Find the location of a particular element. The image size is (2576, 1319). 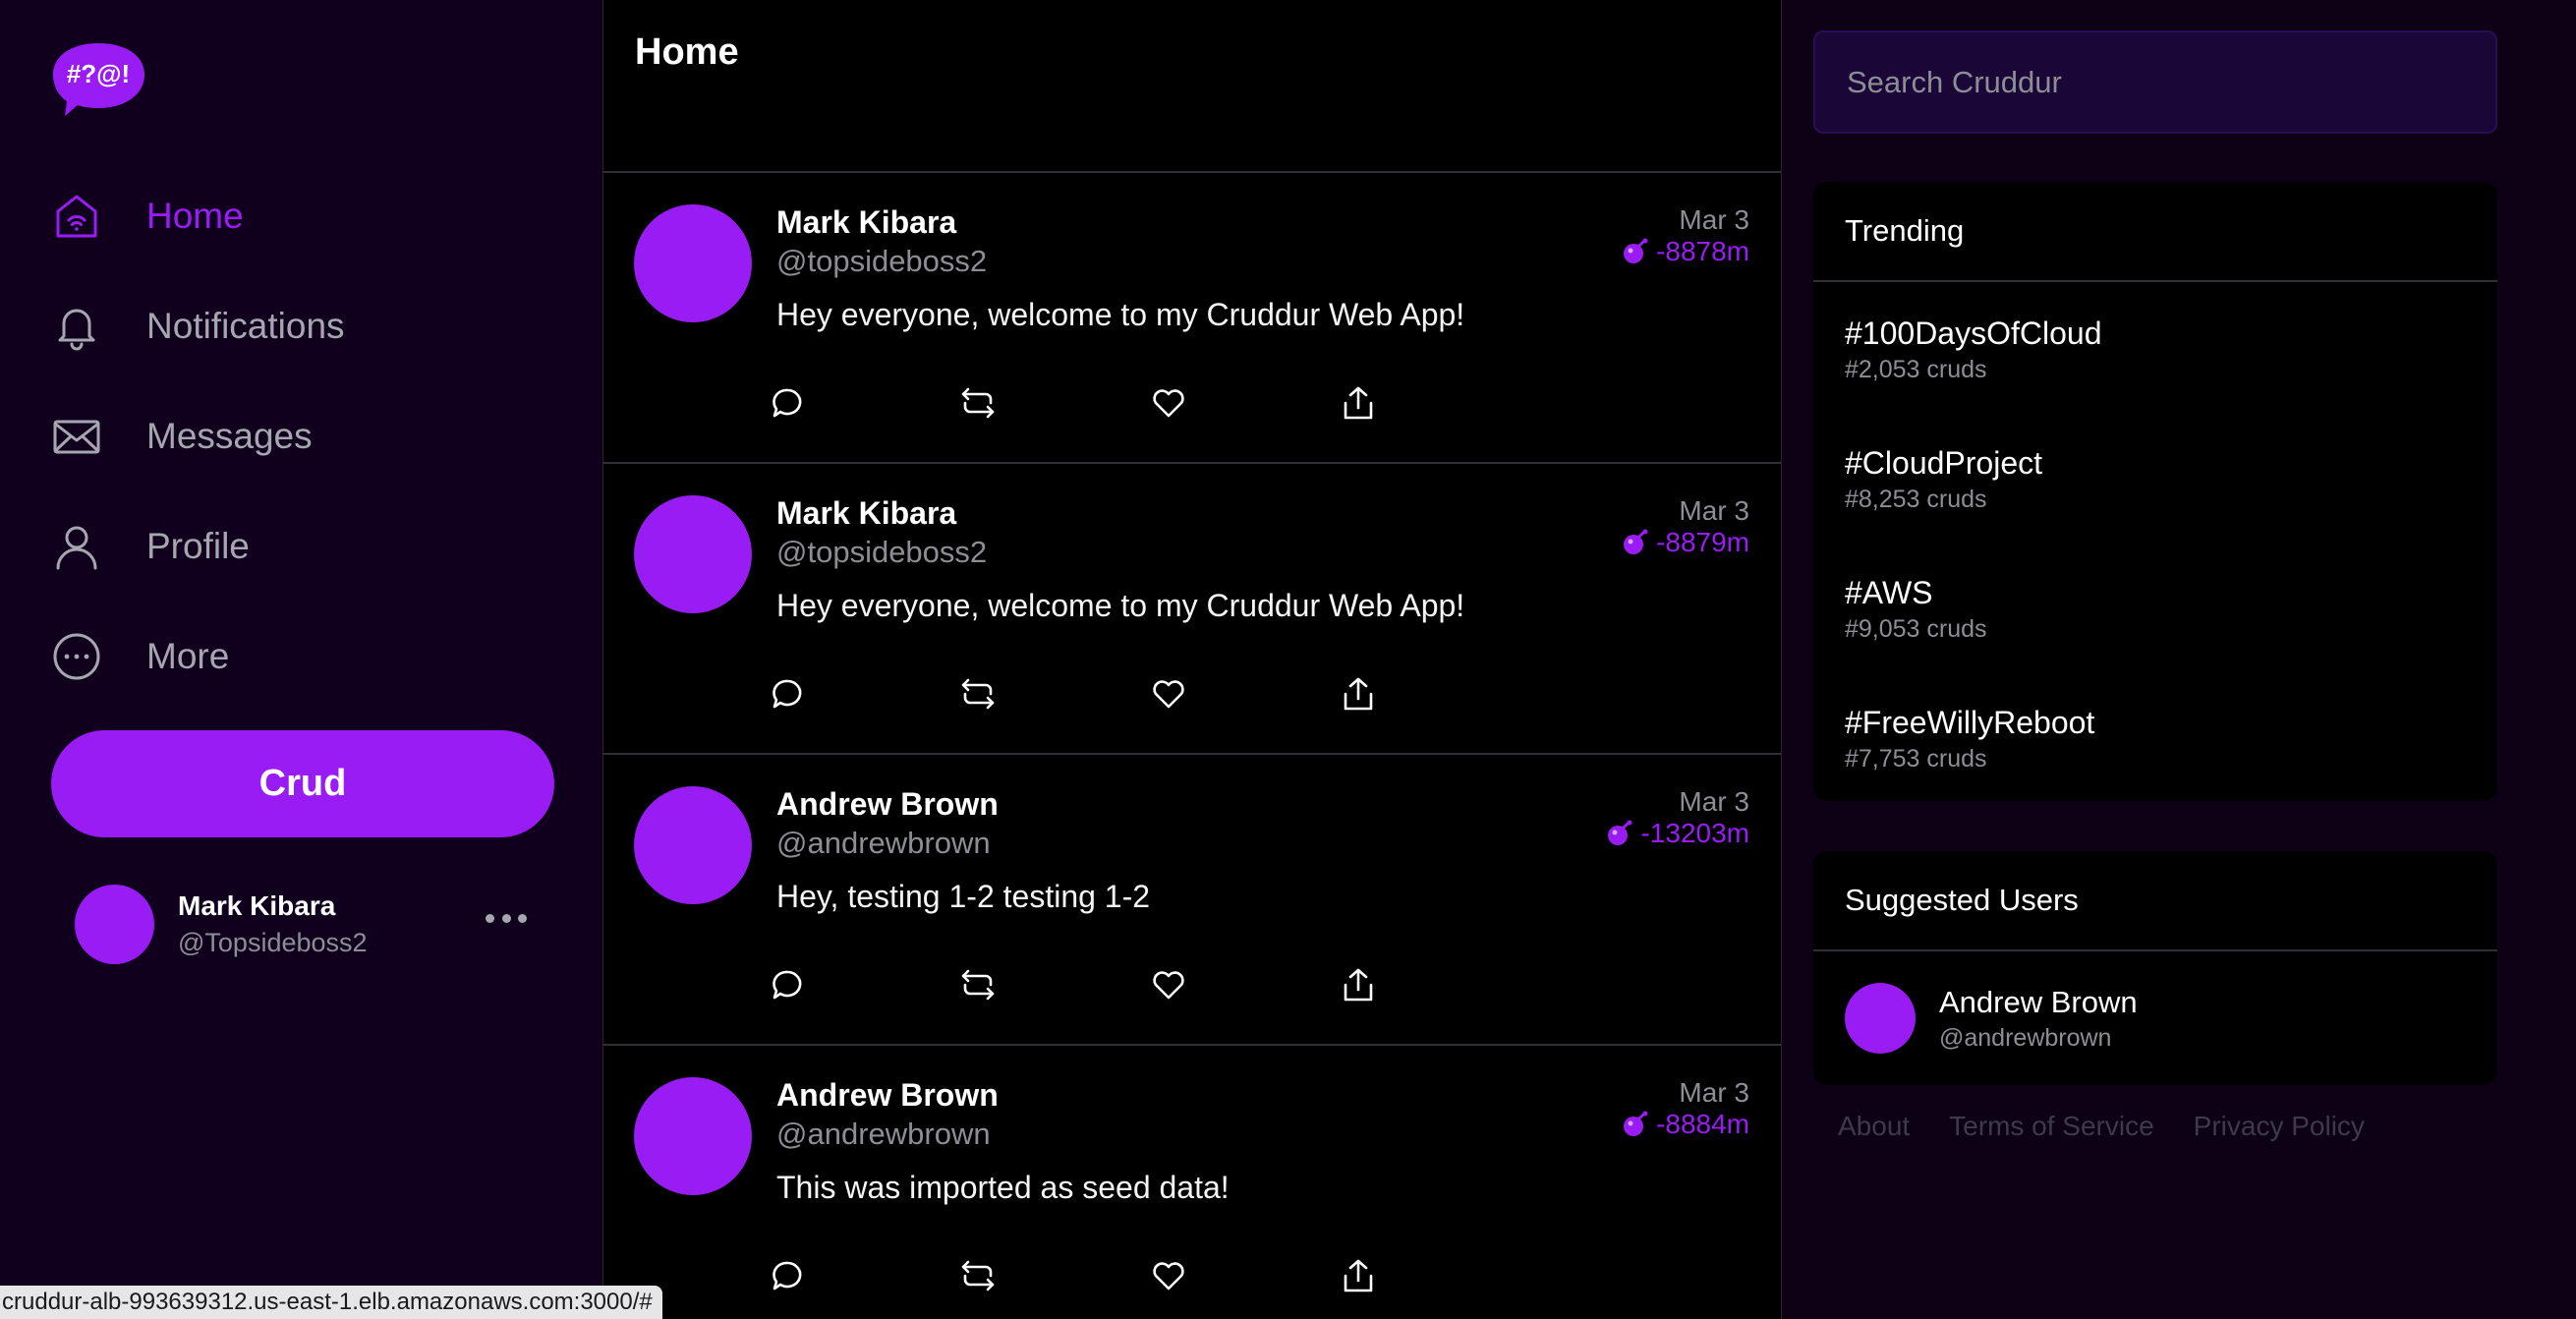

cruddur-logo: #?@! is located at coordinates (99, 78).